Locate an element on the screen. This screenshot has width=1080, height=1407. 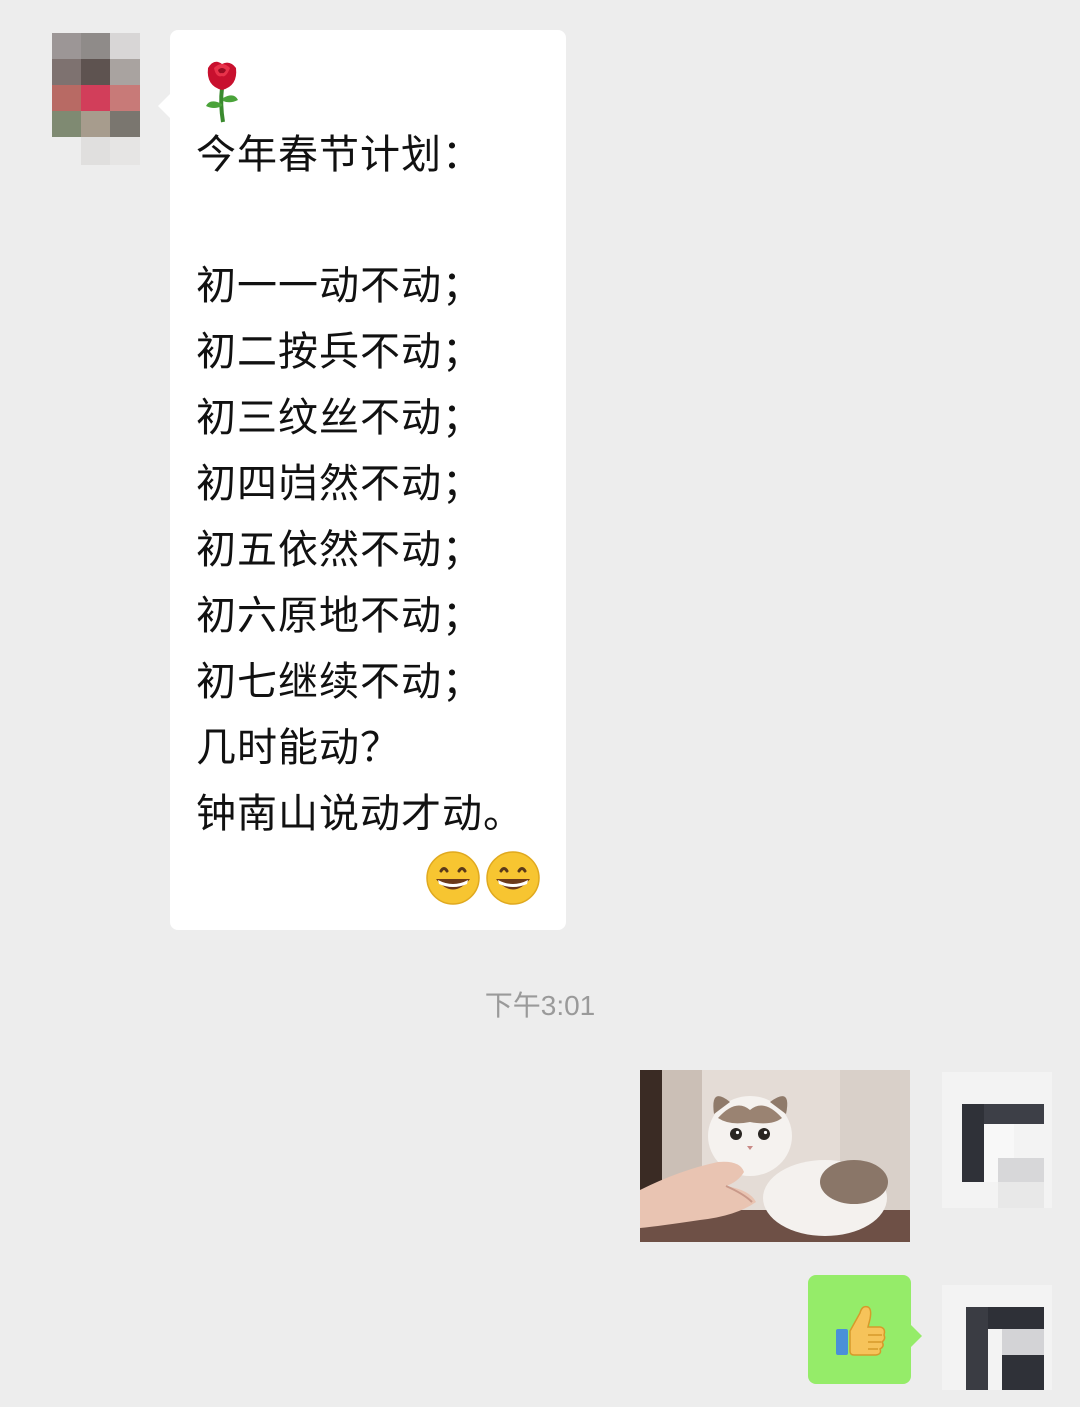
message-line-question: 几时能动？ is located at coordinates (298, 748).